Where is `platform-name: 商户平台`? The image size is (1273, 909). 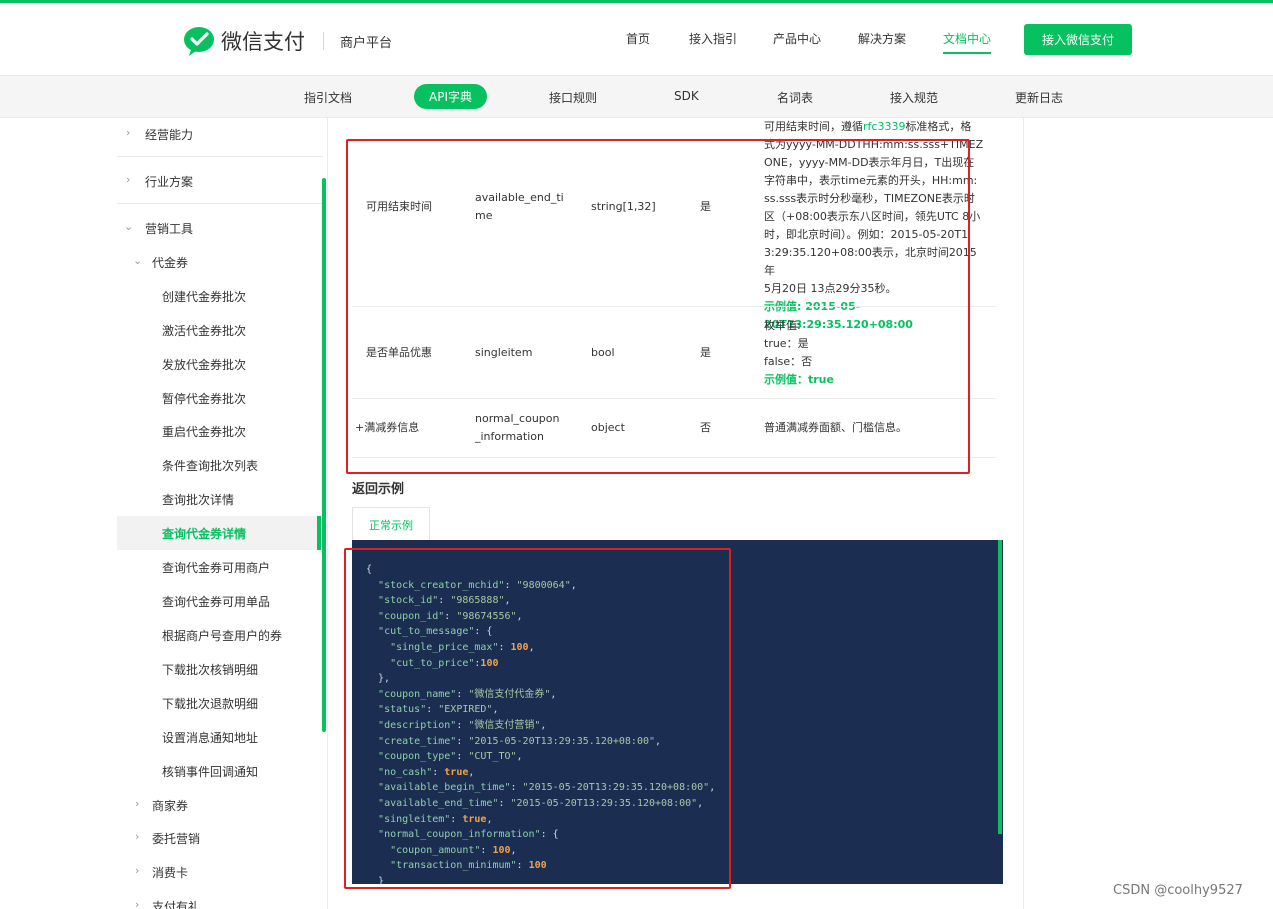
platform-name: 商户平台 is located at coordinates (366, 43).